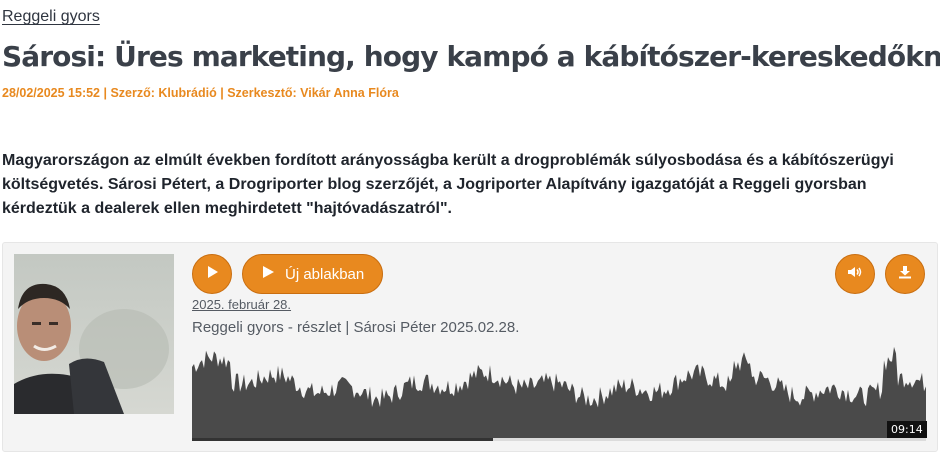  Describe the element at coordinates (907, 429) in the screenshot. I see `duration-label: 09:14` at that location.